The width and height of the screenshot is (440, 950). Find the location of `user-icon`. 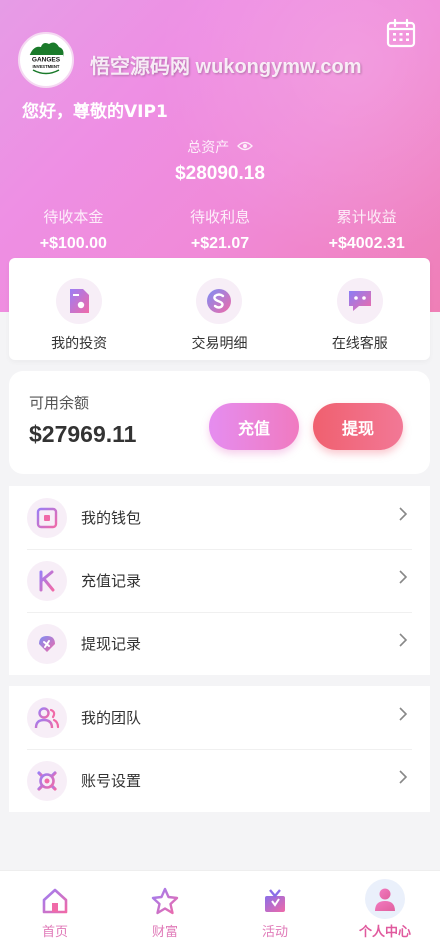

user-icon is located at coordinates (385, 899).